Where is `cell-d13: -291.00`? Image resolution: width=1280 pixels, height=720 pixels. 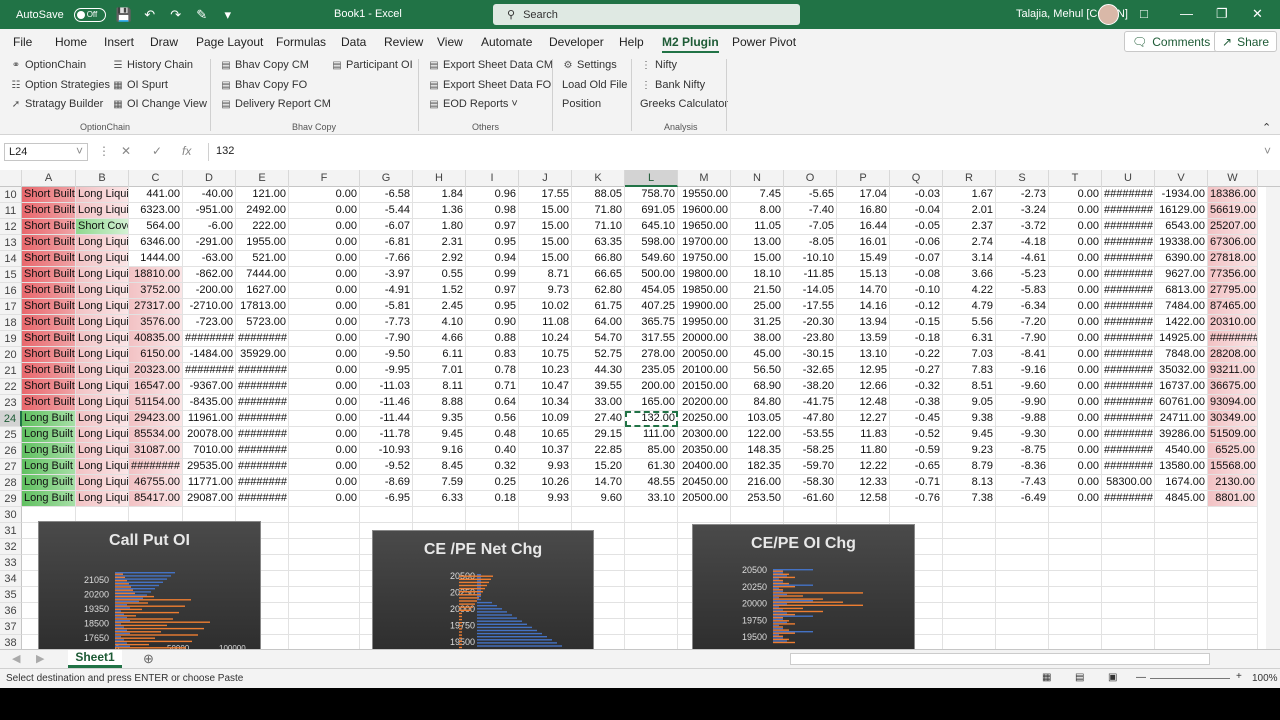 cell-d13: -291.00 is located at coordinates (209, 243).